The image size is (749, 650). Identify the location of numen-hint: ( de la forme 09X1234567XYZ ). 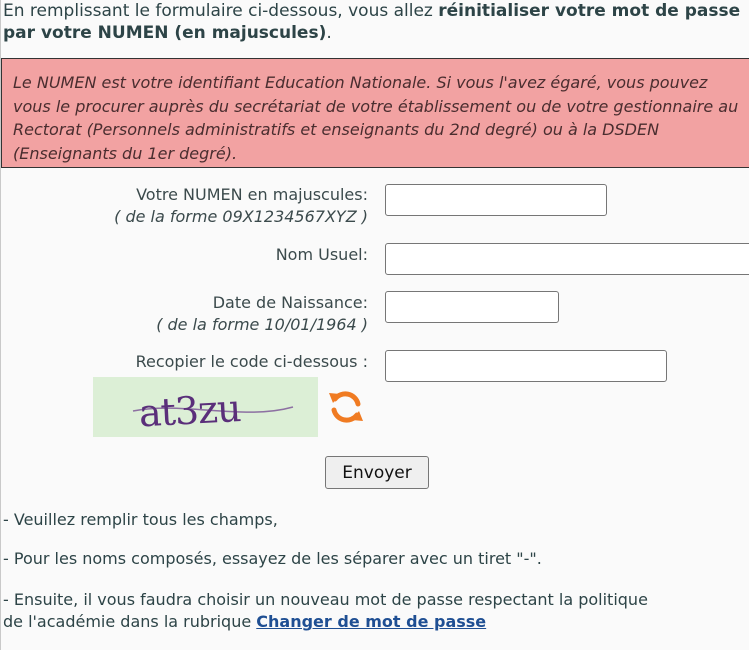
(241, 216).